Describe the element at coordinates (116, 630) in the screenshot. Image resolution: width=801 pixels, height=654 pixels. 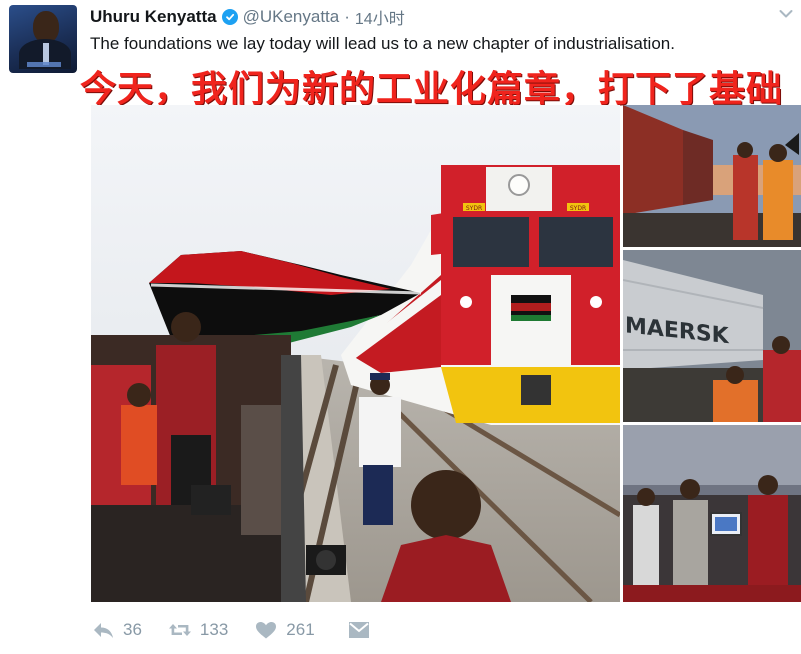
I see `reply-button: 36` at that location.